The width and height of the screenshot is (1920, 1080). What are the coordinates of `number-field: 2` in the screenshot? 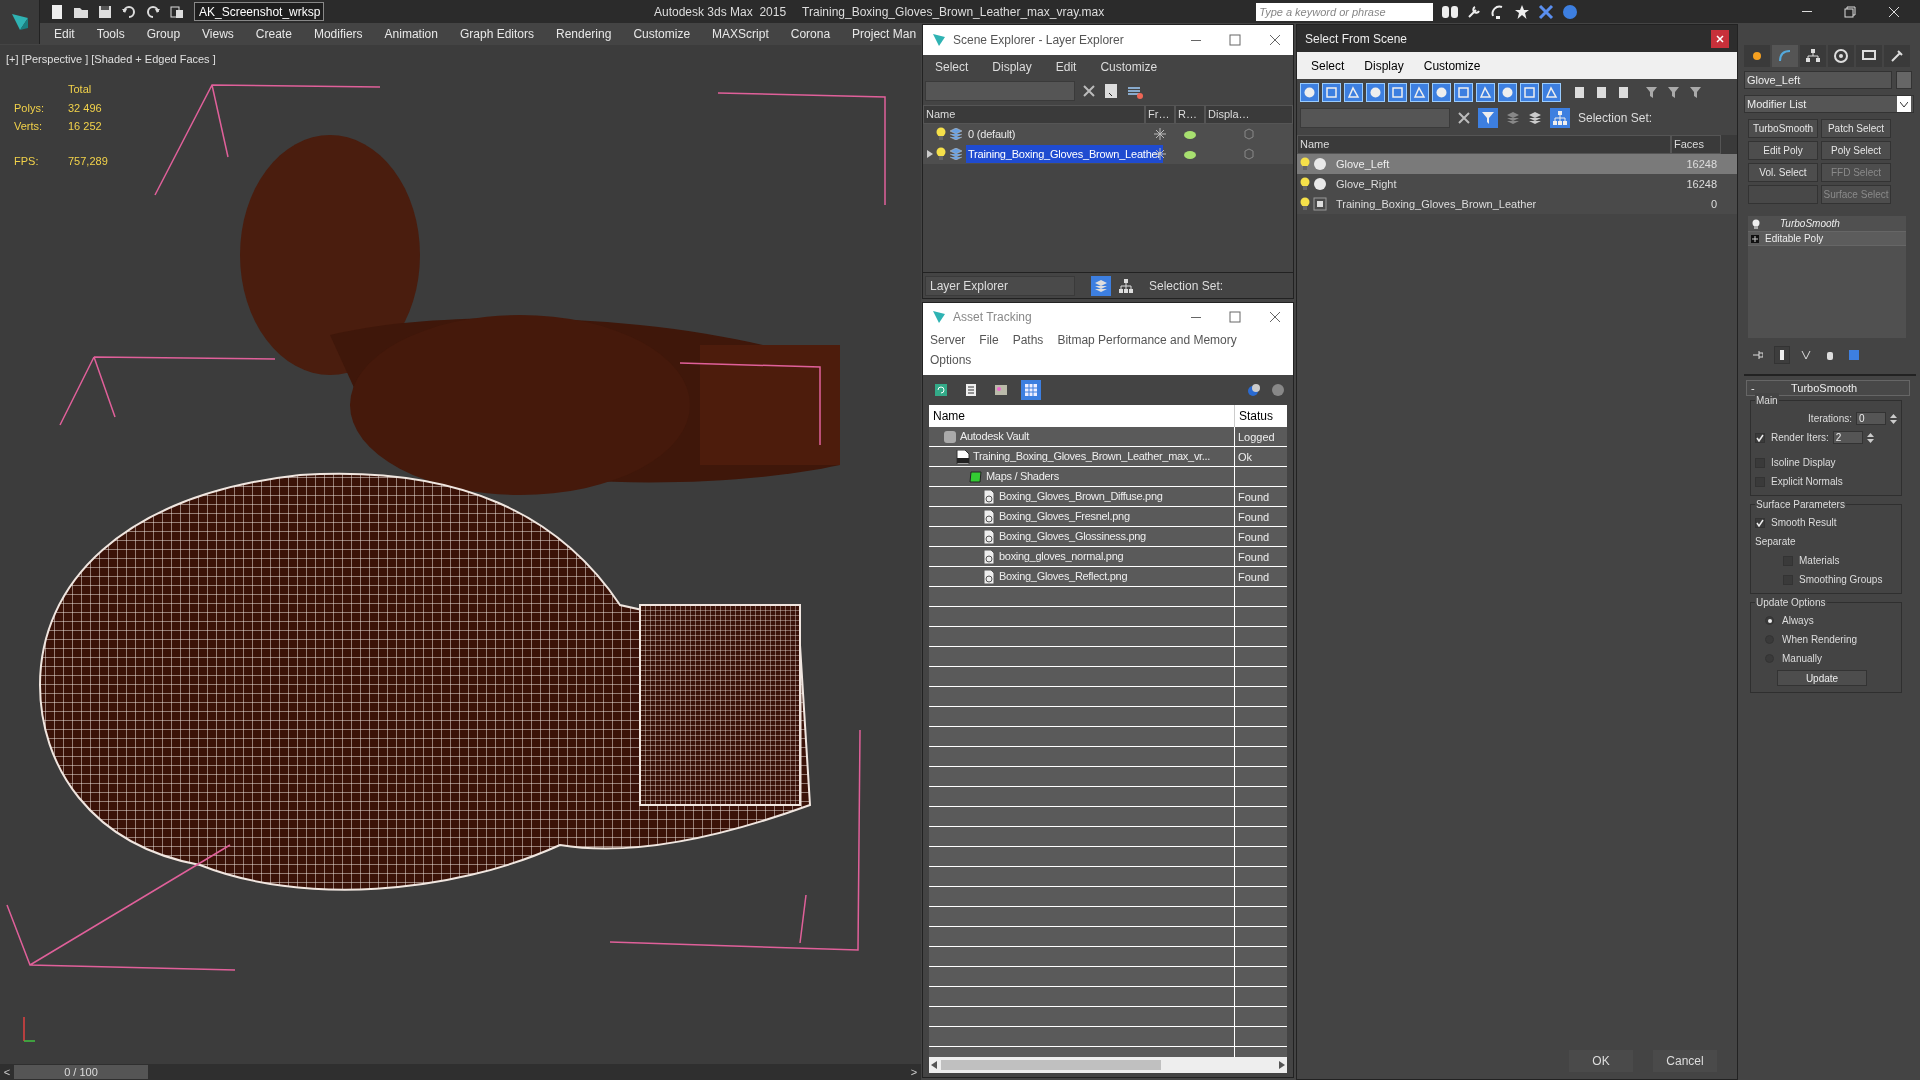 It's located at (1847, 437).